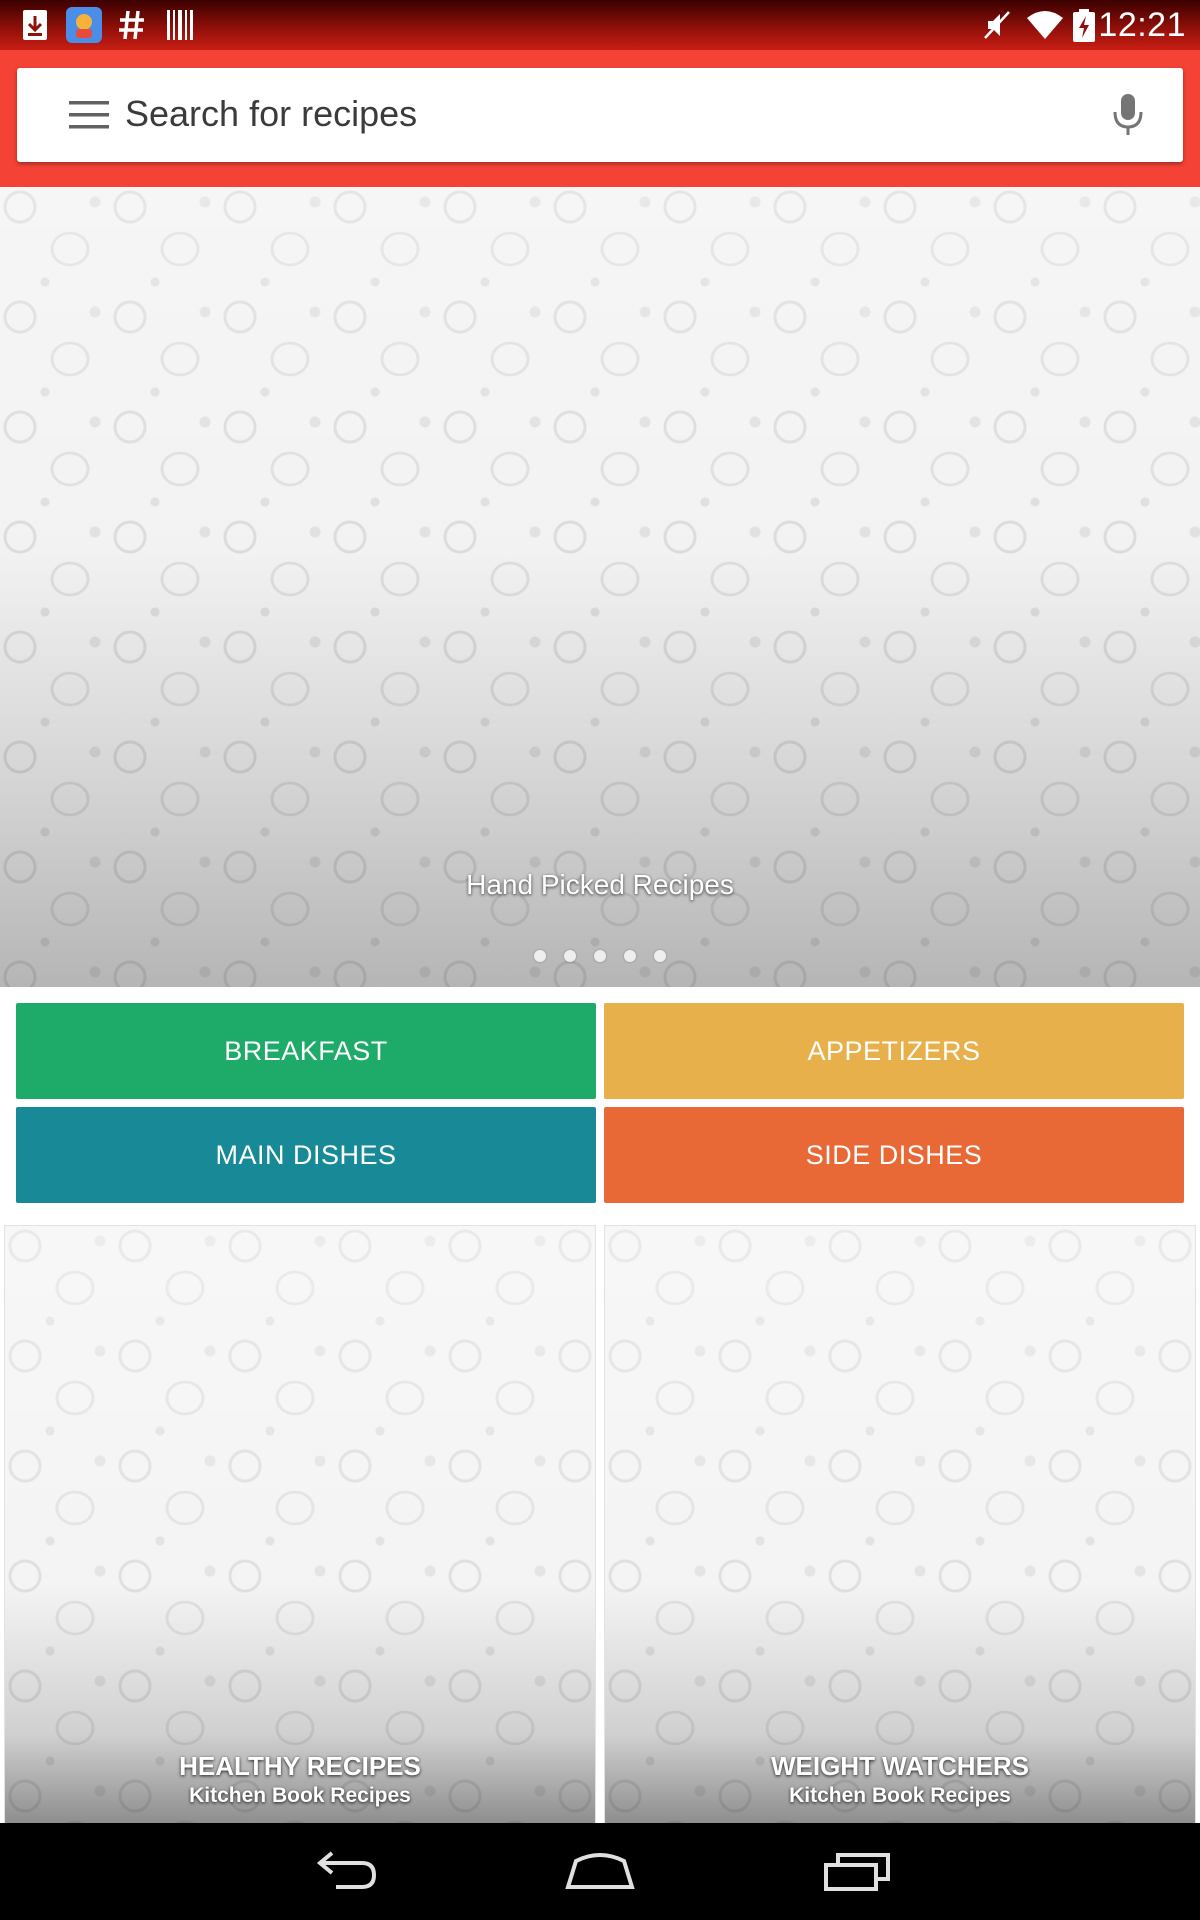 This screenshot has height=1920, width=1200. I want to click on back-icon, so click(343, 1872).